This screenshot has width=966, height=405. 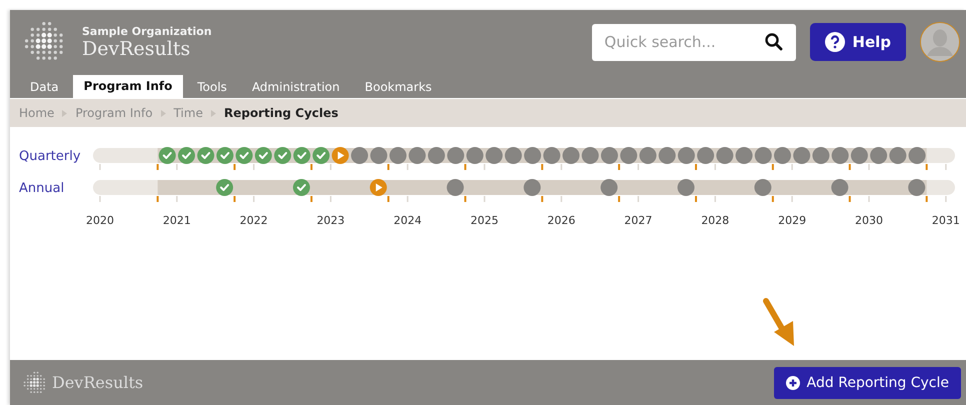 What do you see at coordinates (561, 220) in the screenshot?
I see `year-label: 2026` at bounding box center [561, 220].